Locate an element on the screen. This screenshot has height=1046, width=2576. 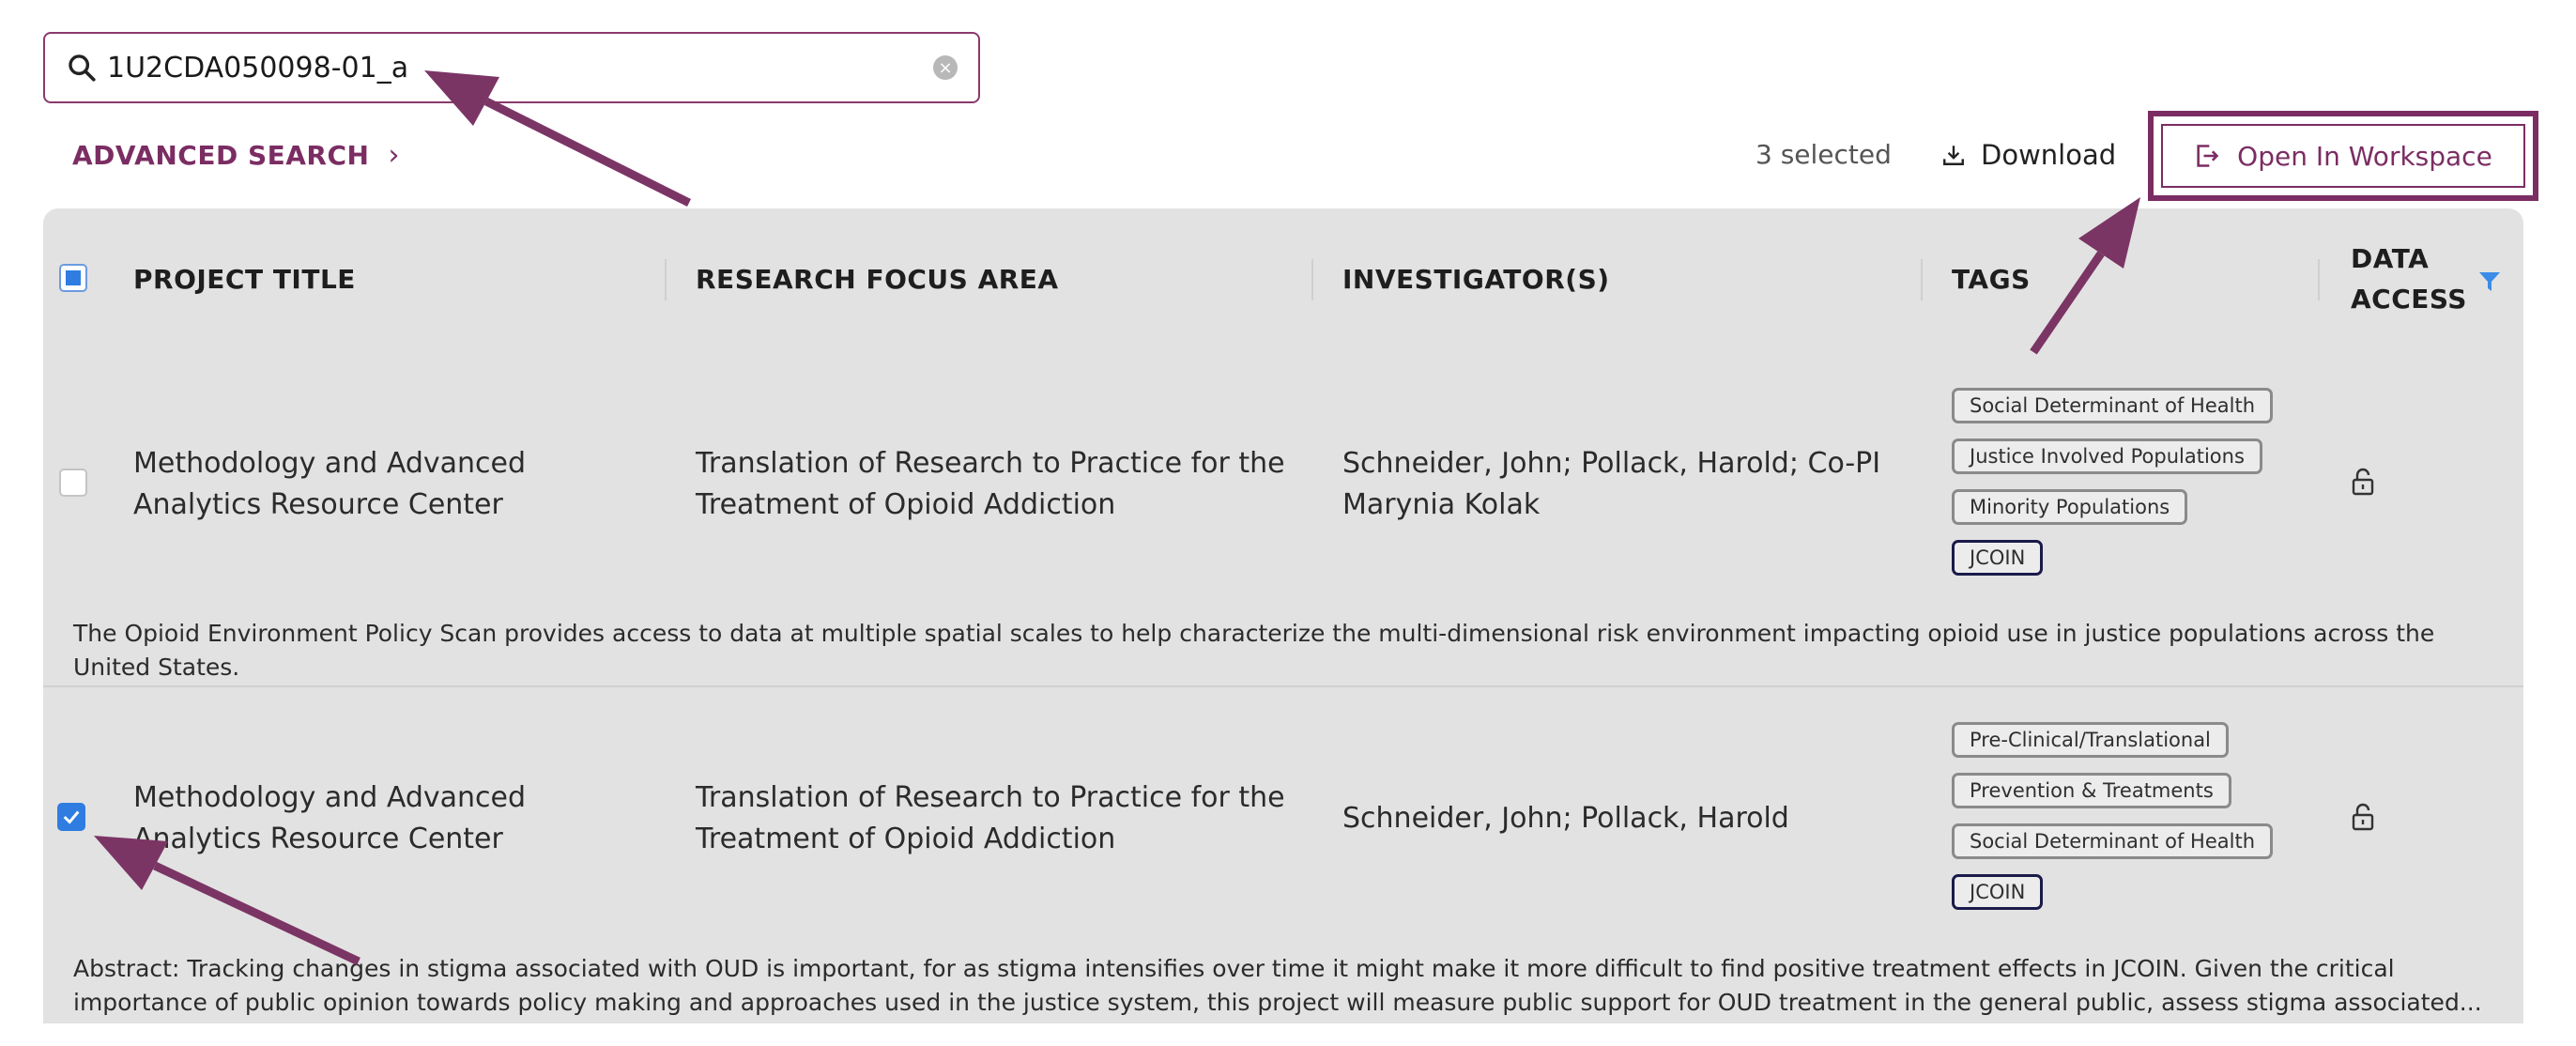
open-workspace-icon is located at coordinates (2208, 156).